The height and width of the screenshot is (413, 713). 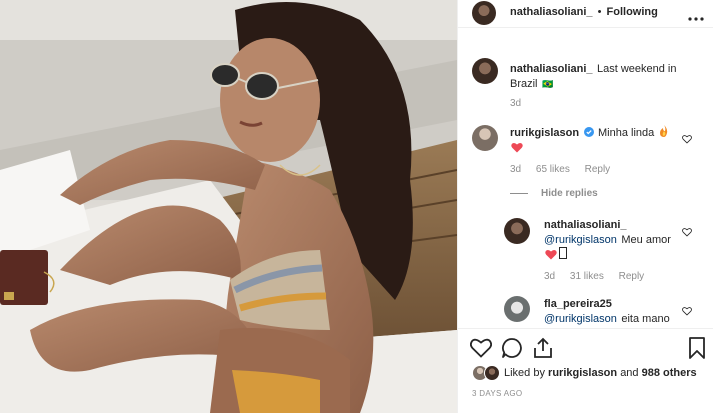 What do you see at coordinates (551, 12) in the screenshot?
I see `author-username: nathaliasoliani_` at bounding box center [551, 12].